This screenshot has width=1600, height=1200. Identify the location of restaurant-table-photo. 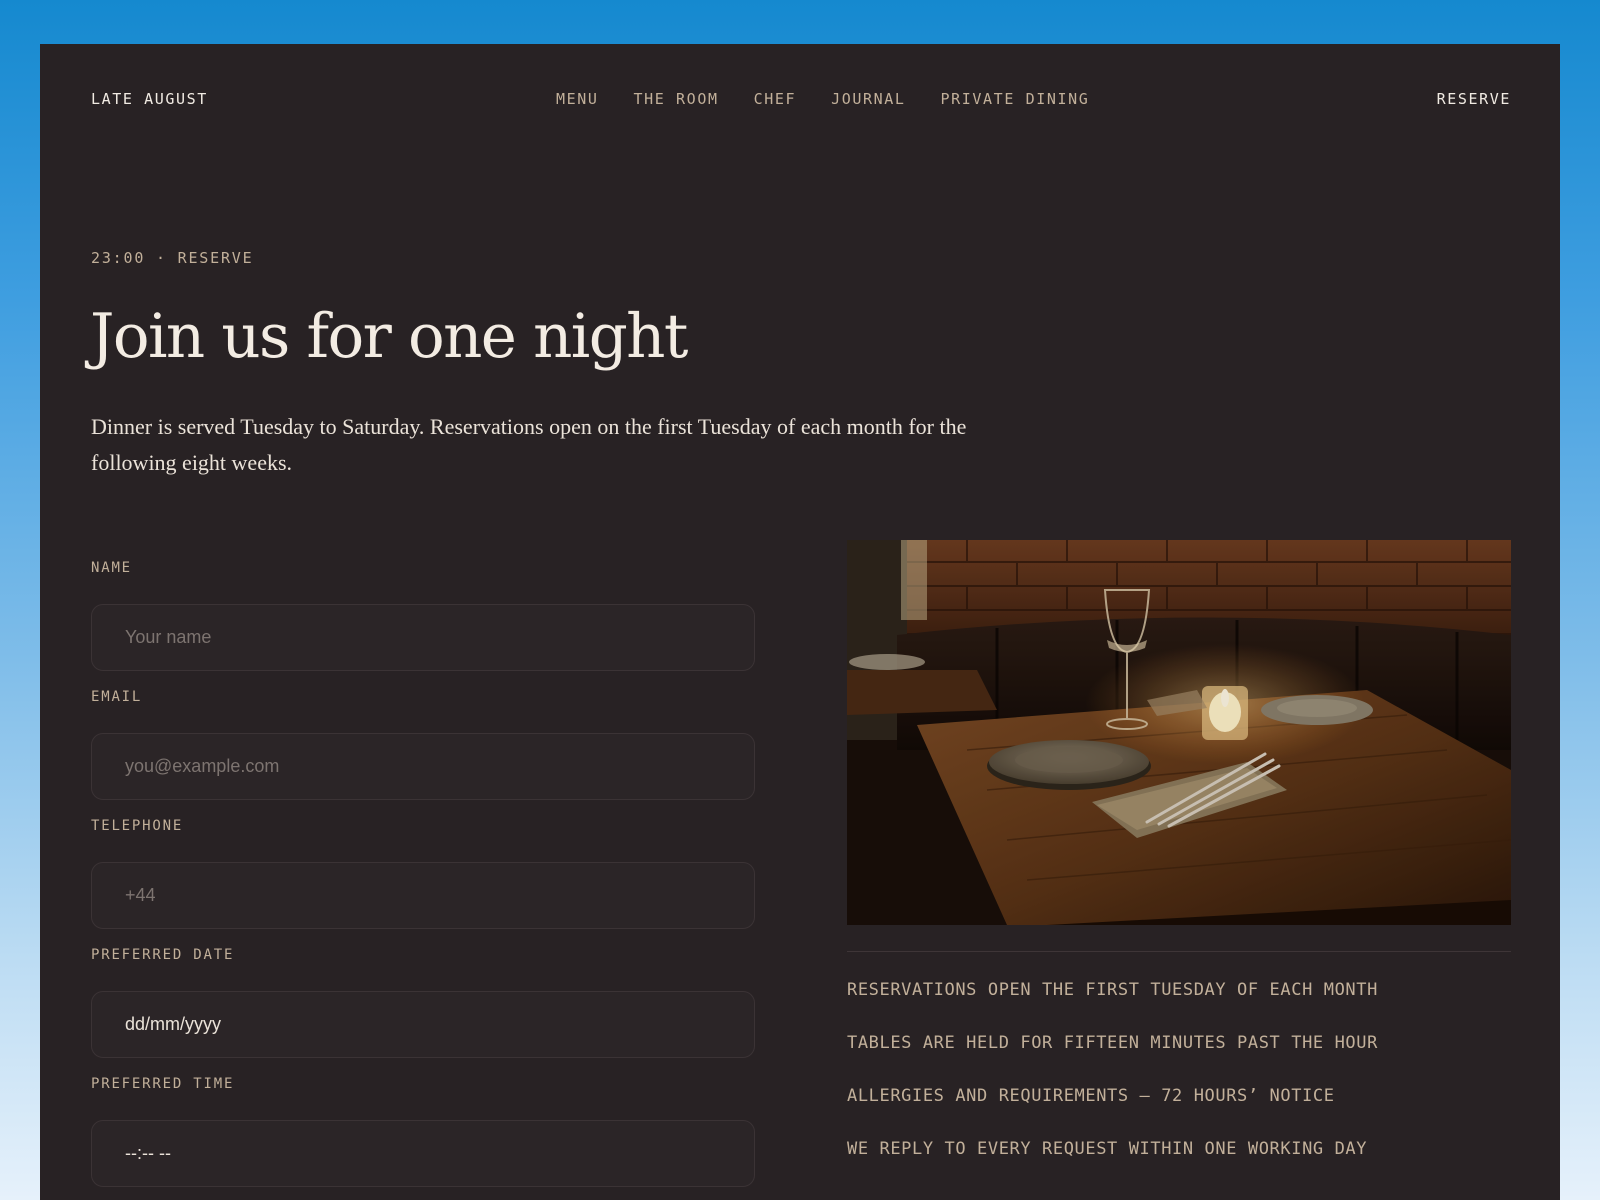
(1179, 732).